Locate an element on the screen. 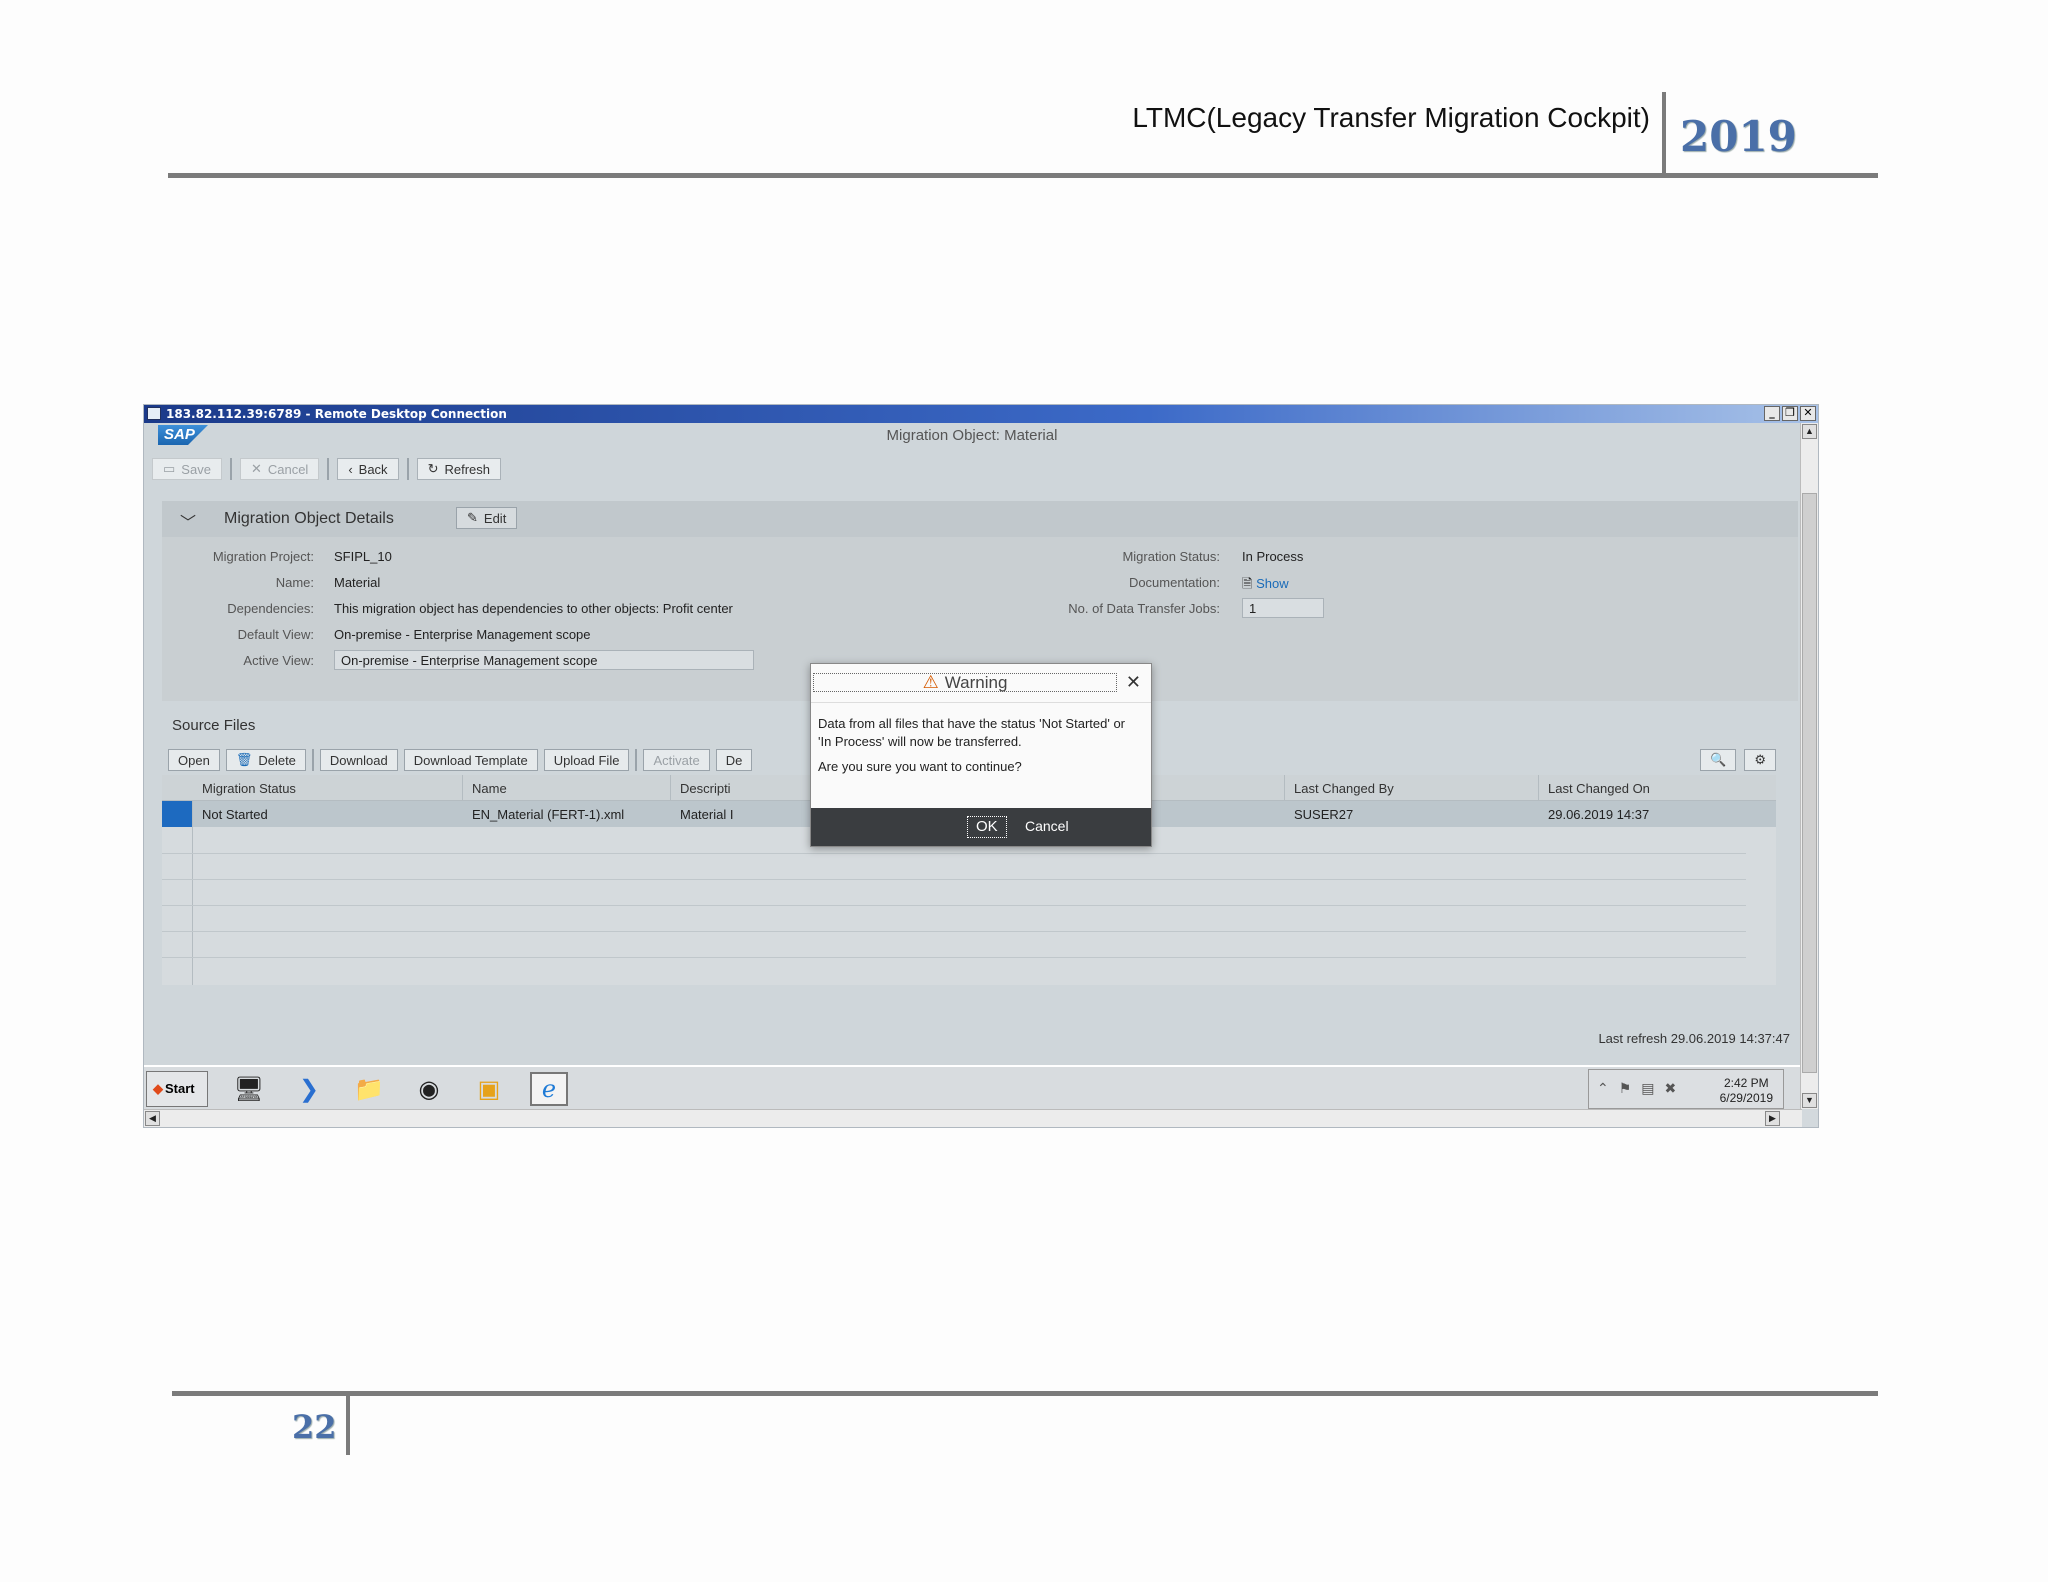  row-file-name: EN_Material (FERT-1).xml is located at coordinates (548, 814).